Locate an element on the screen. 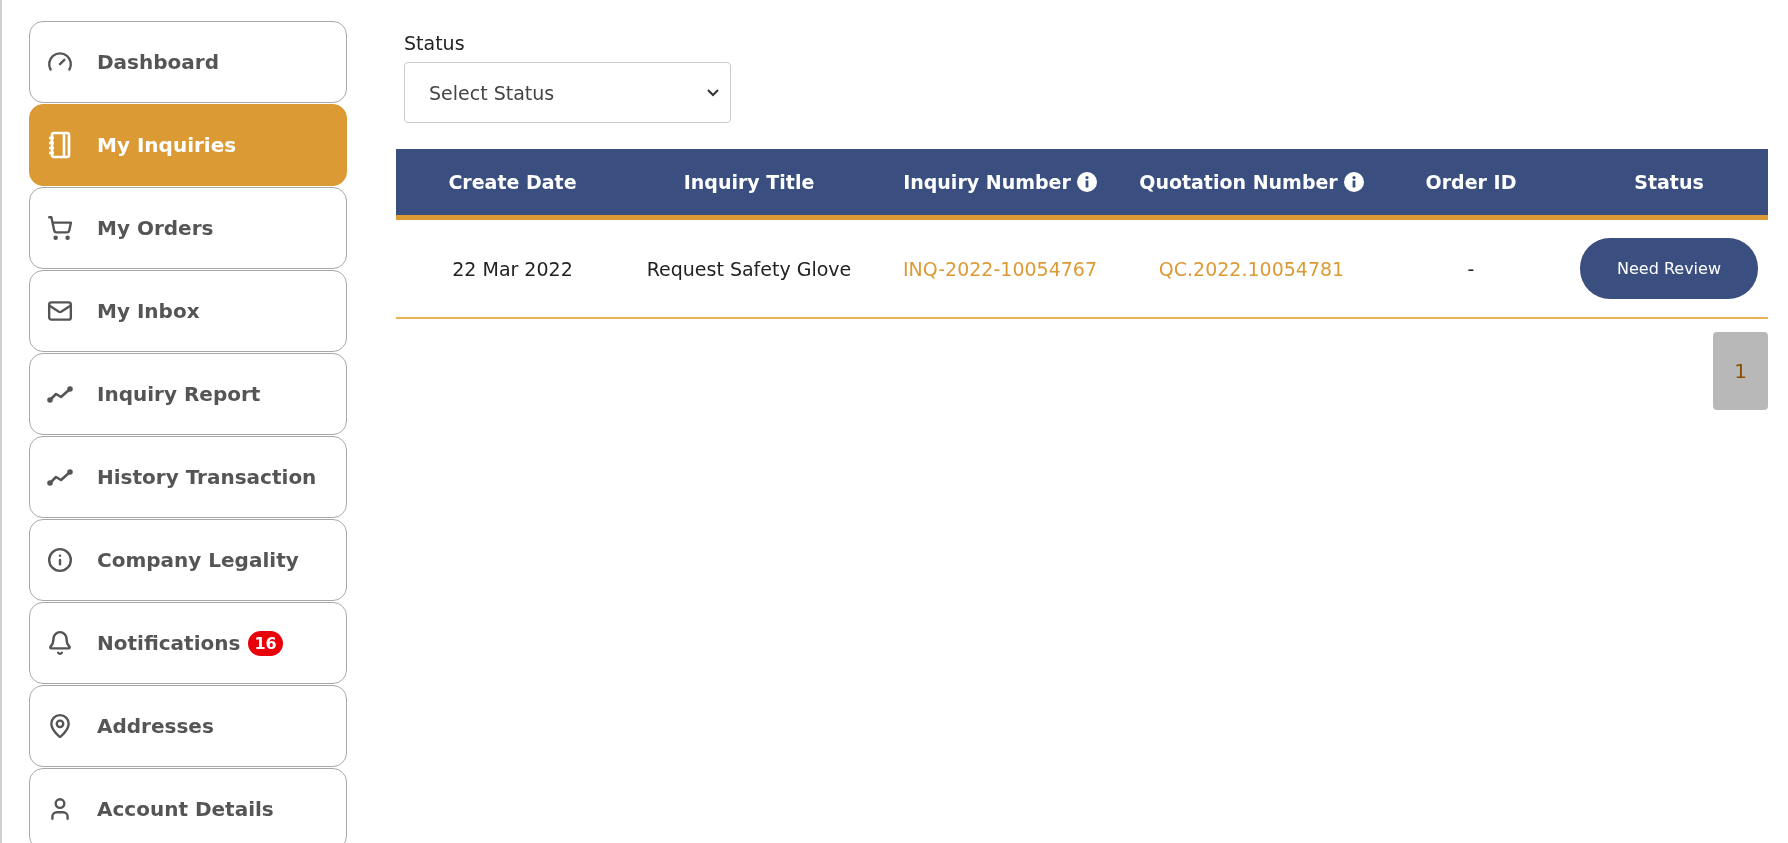  filter-label: Status is located at coordinates (435, 43).